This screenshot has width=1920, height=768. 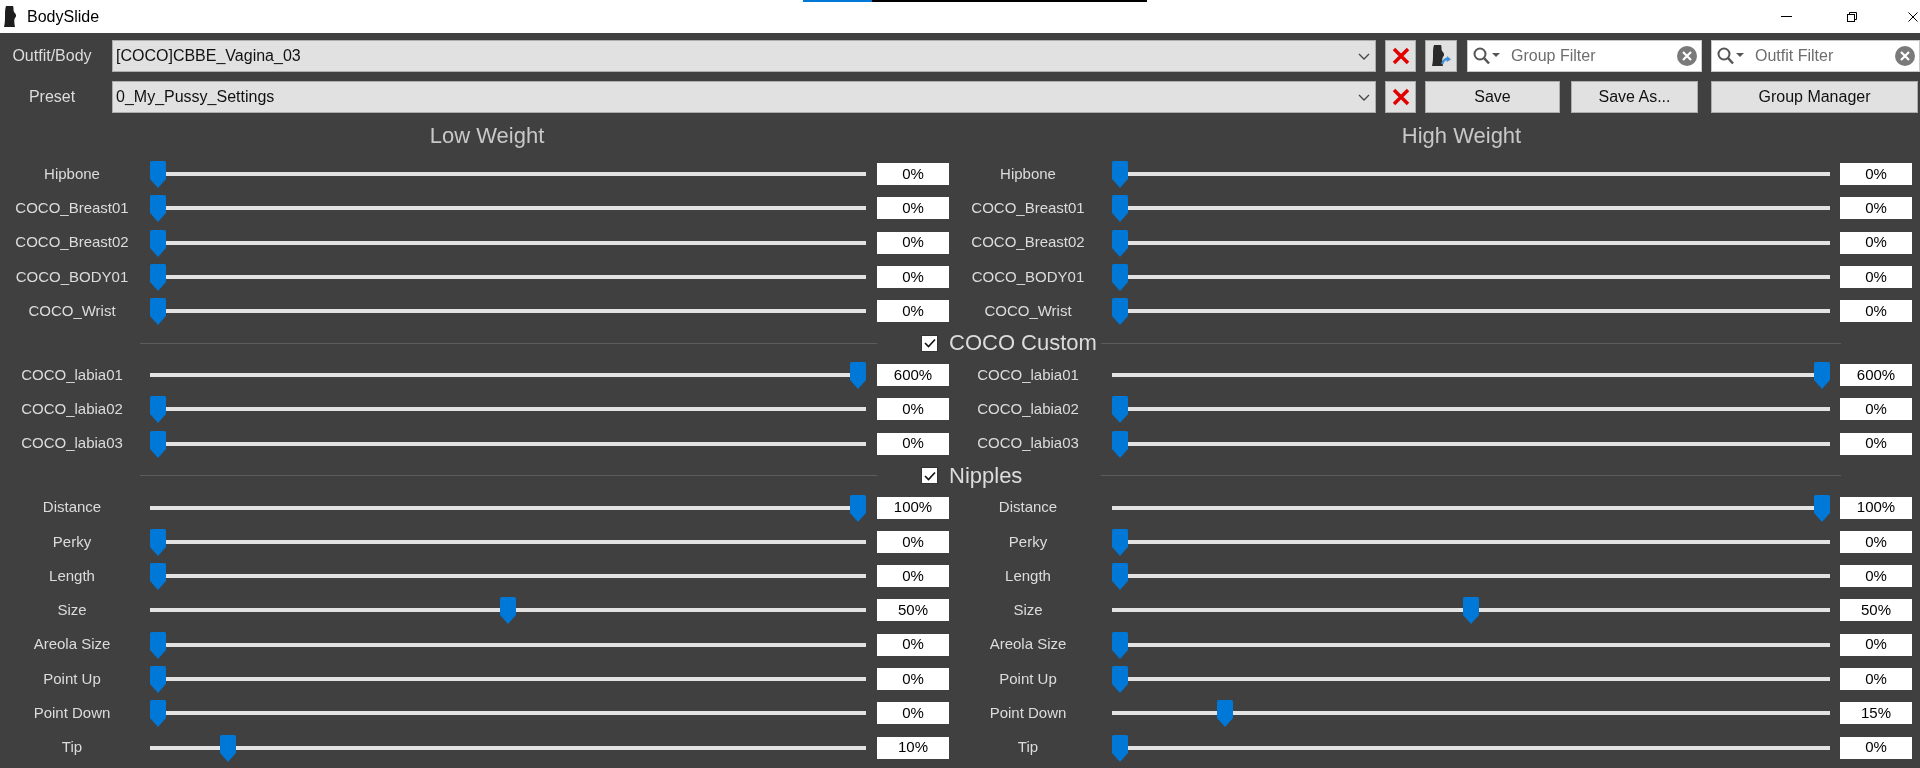 I want to click on save-button: Save, so click(x=1492, y=97).